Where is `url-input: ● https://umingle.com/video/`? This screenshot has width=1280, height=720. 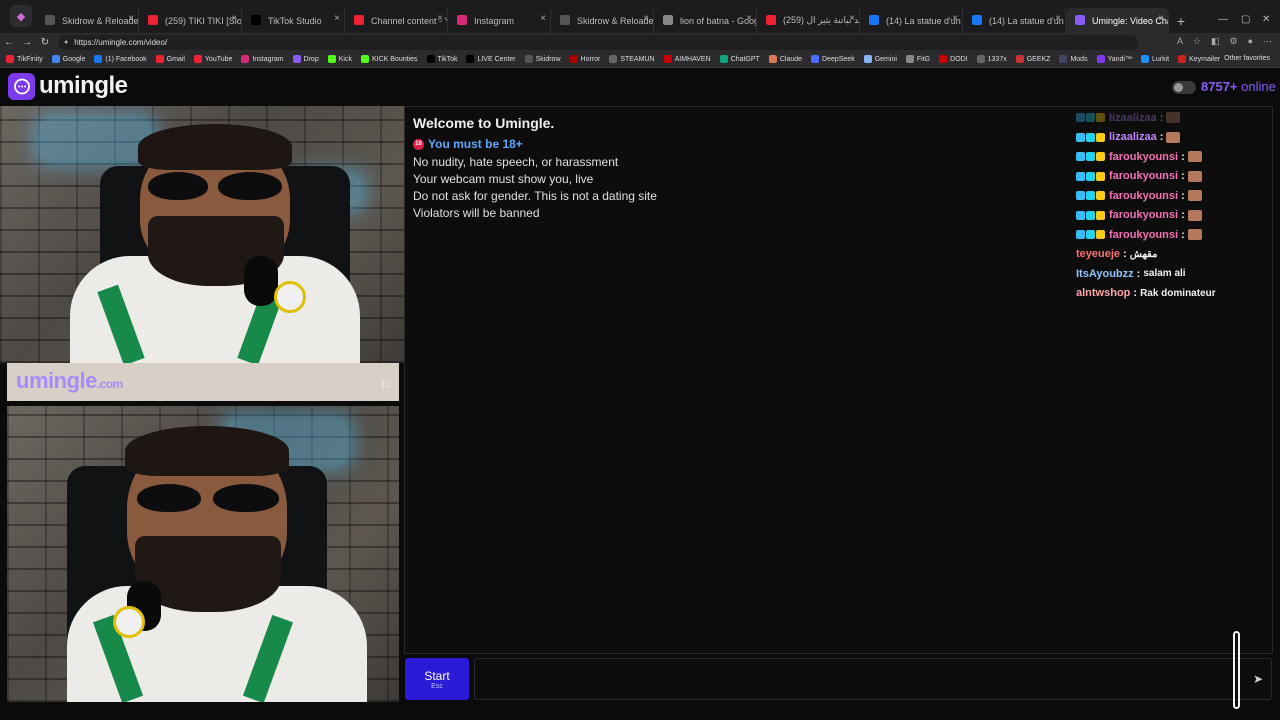 url-input: ● https://umingle.com/video/ is located at coordinates (598, 42).